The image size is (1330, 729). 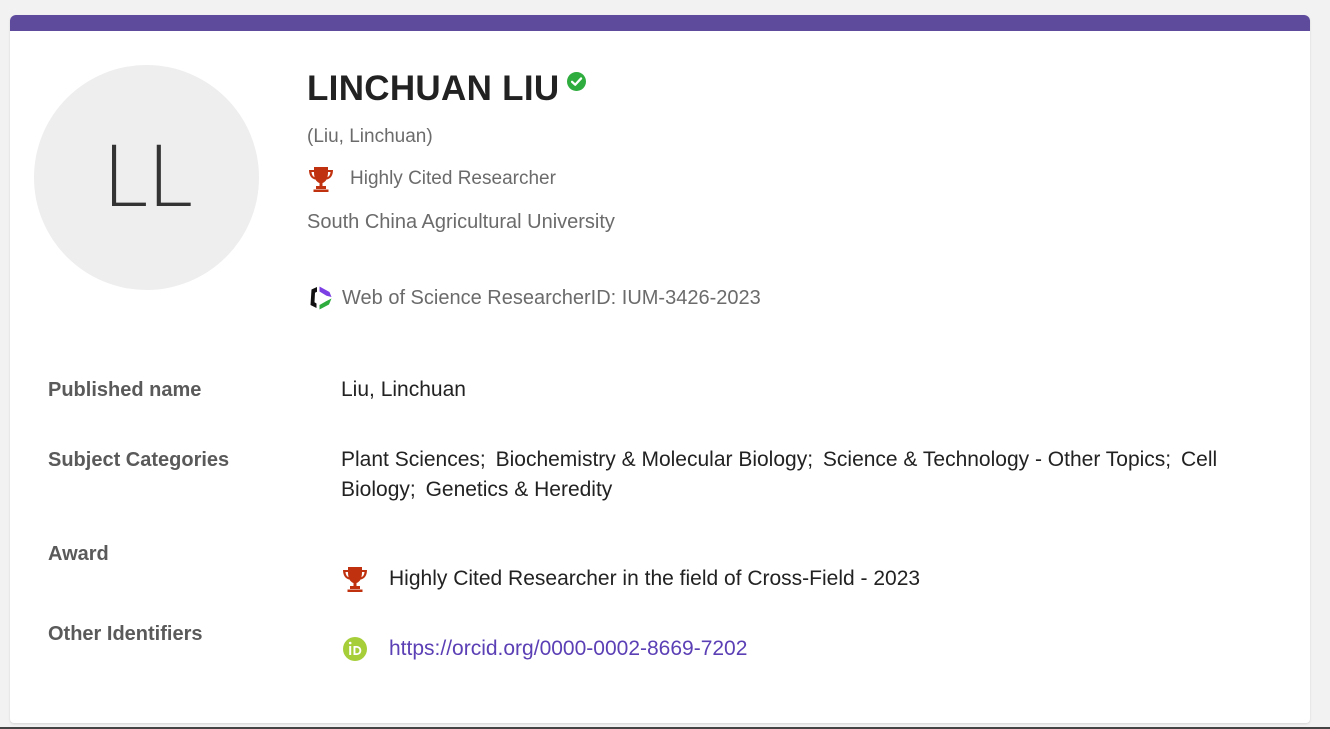 What do you see at coordinates (660, 23) in the screenshot?
I see `card-accent-bar` at bounding box center [660, 23].